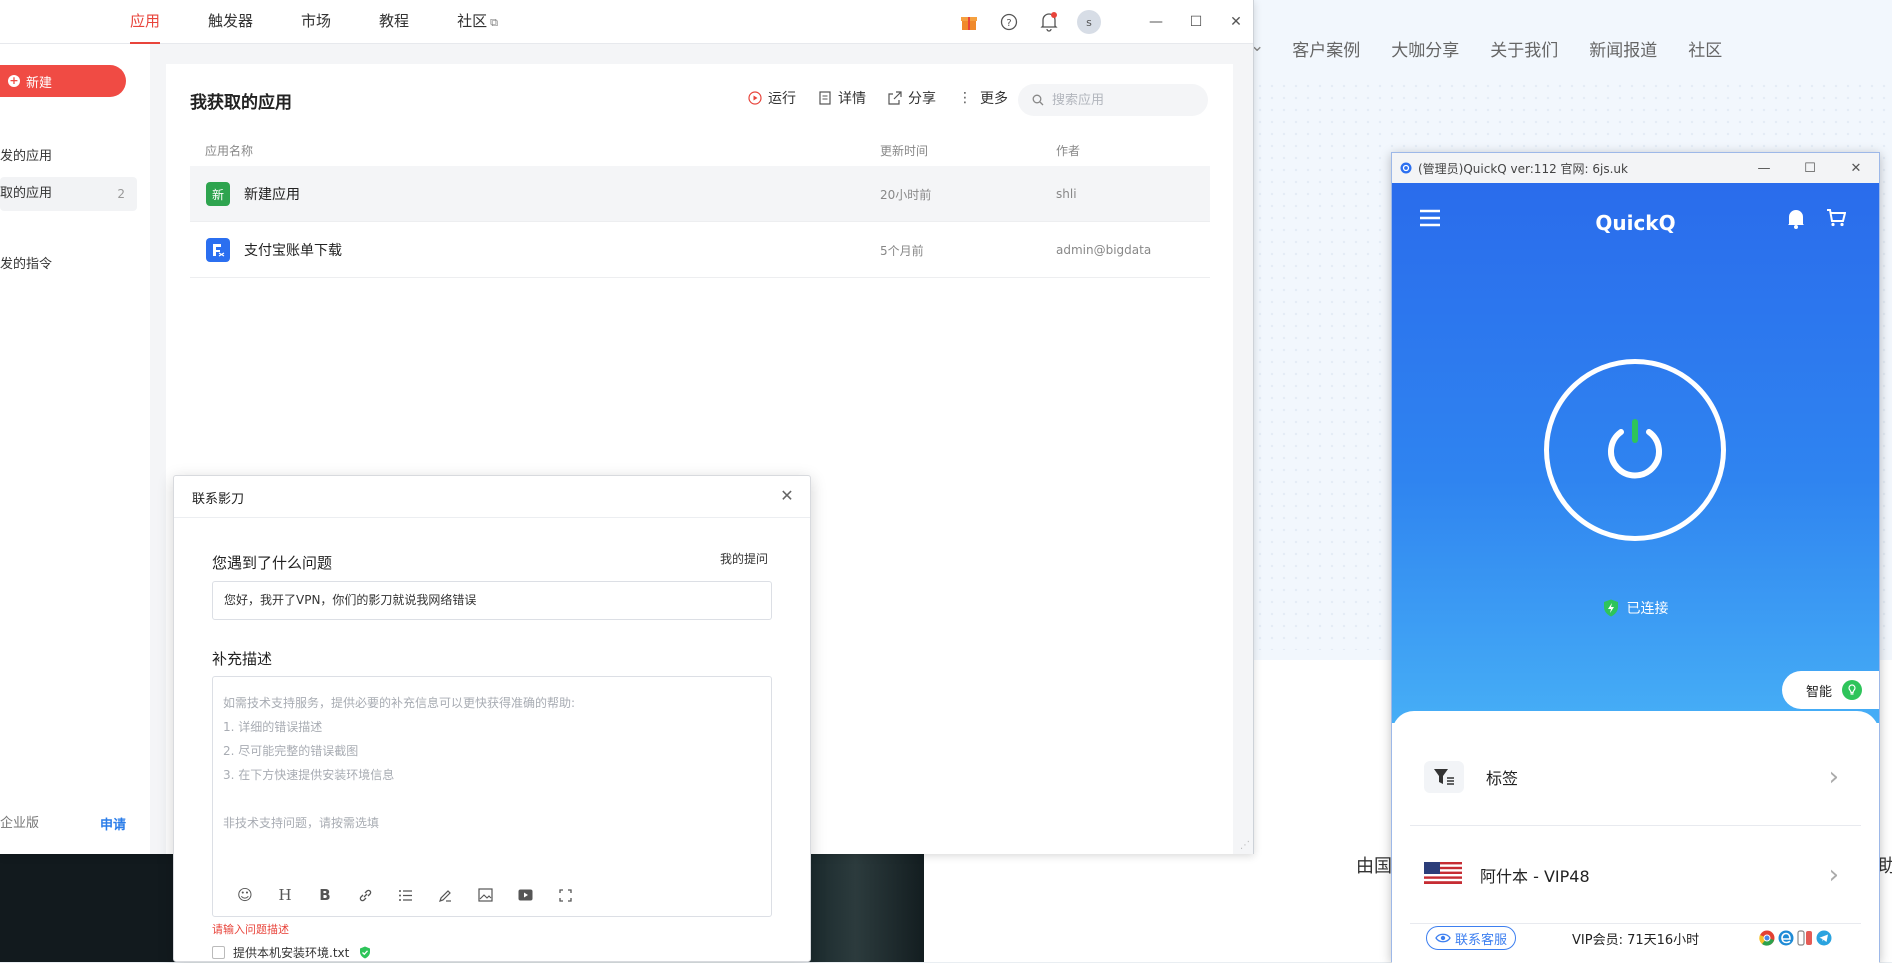 The image size is (1892, 963). Describe the element at coordinates (1836, 220) in the screenshot. I see `cart-icon` at that location.